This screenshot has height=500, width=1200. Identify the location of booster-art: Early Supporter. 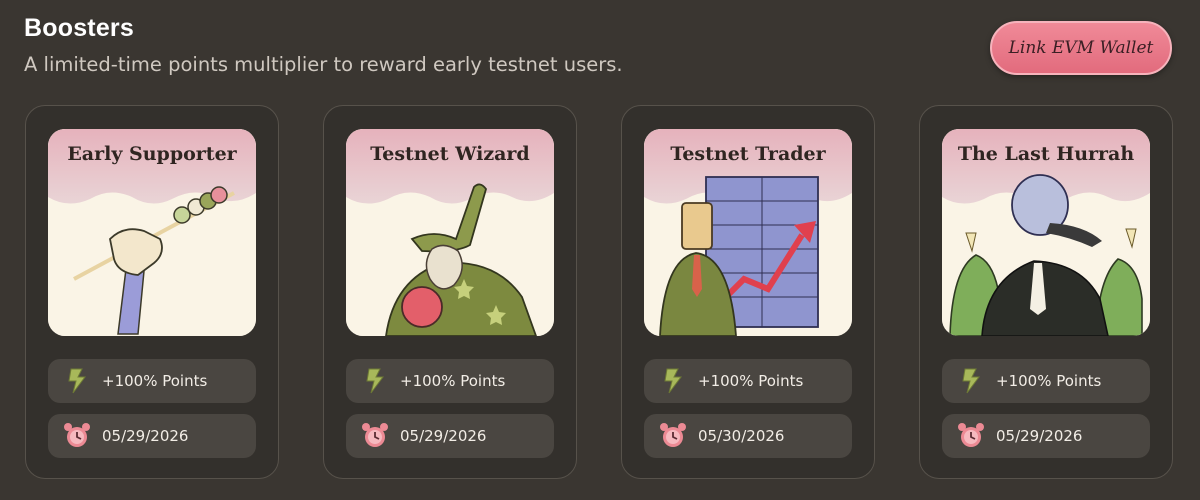
(152, 232).